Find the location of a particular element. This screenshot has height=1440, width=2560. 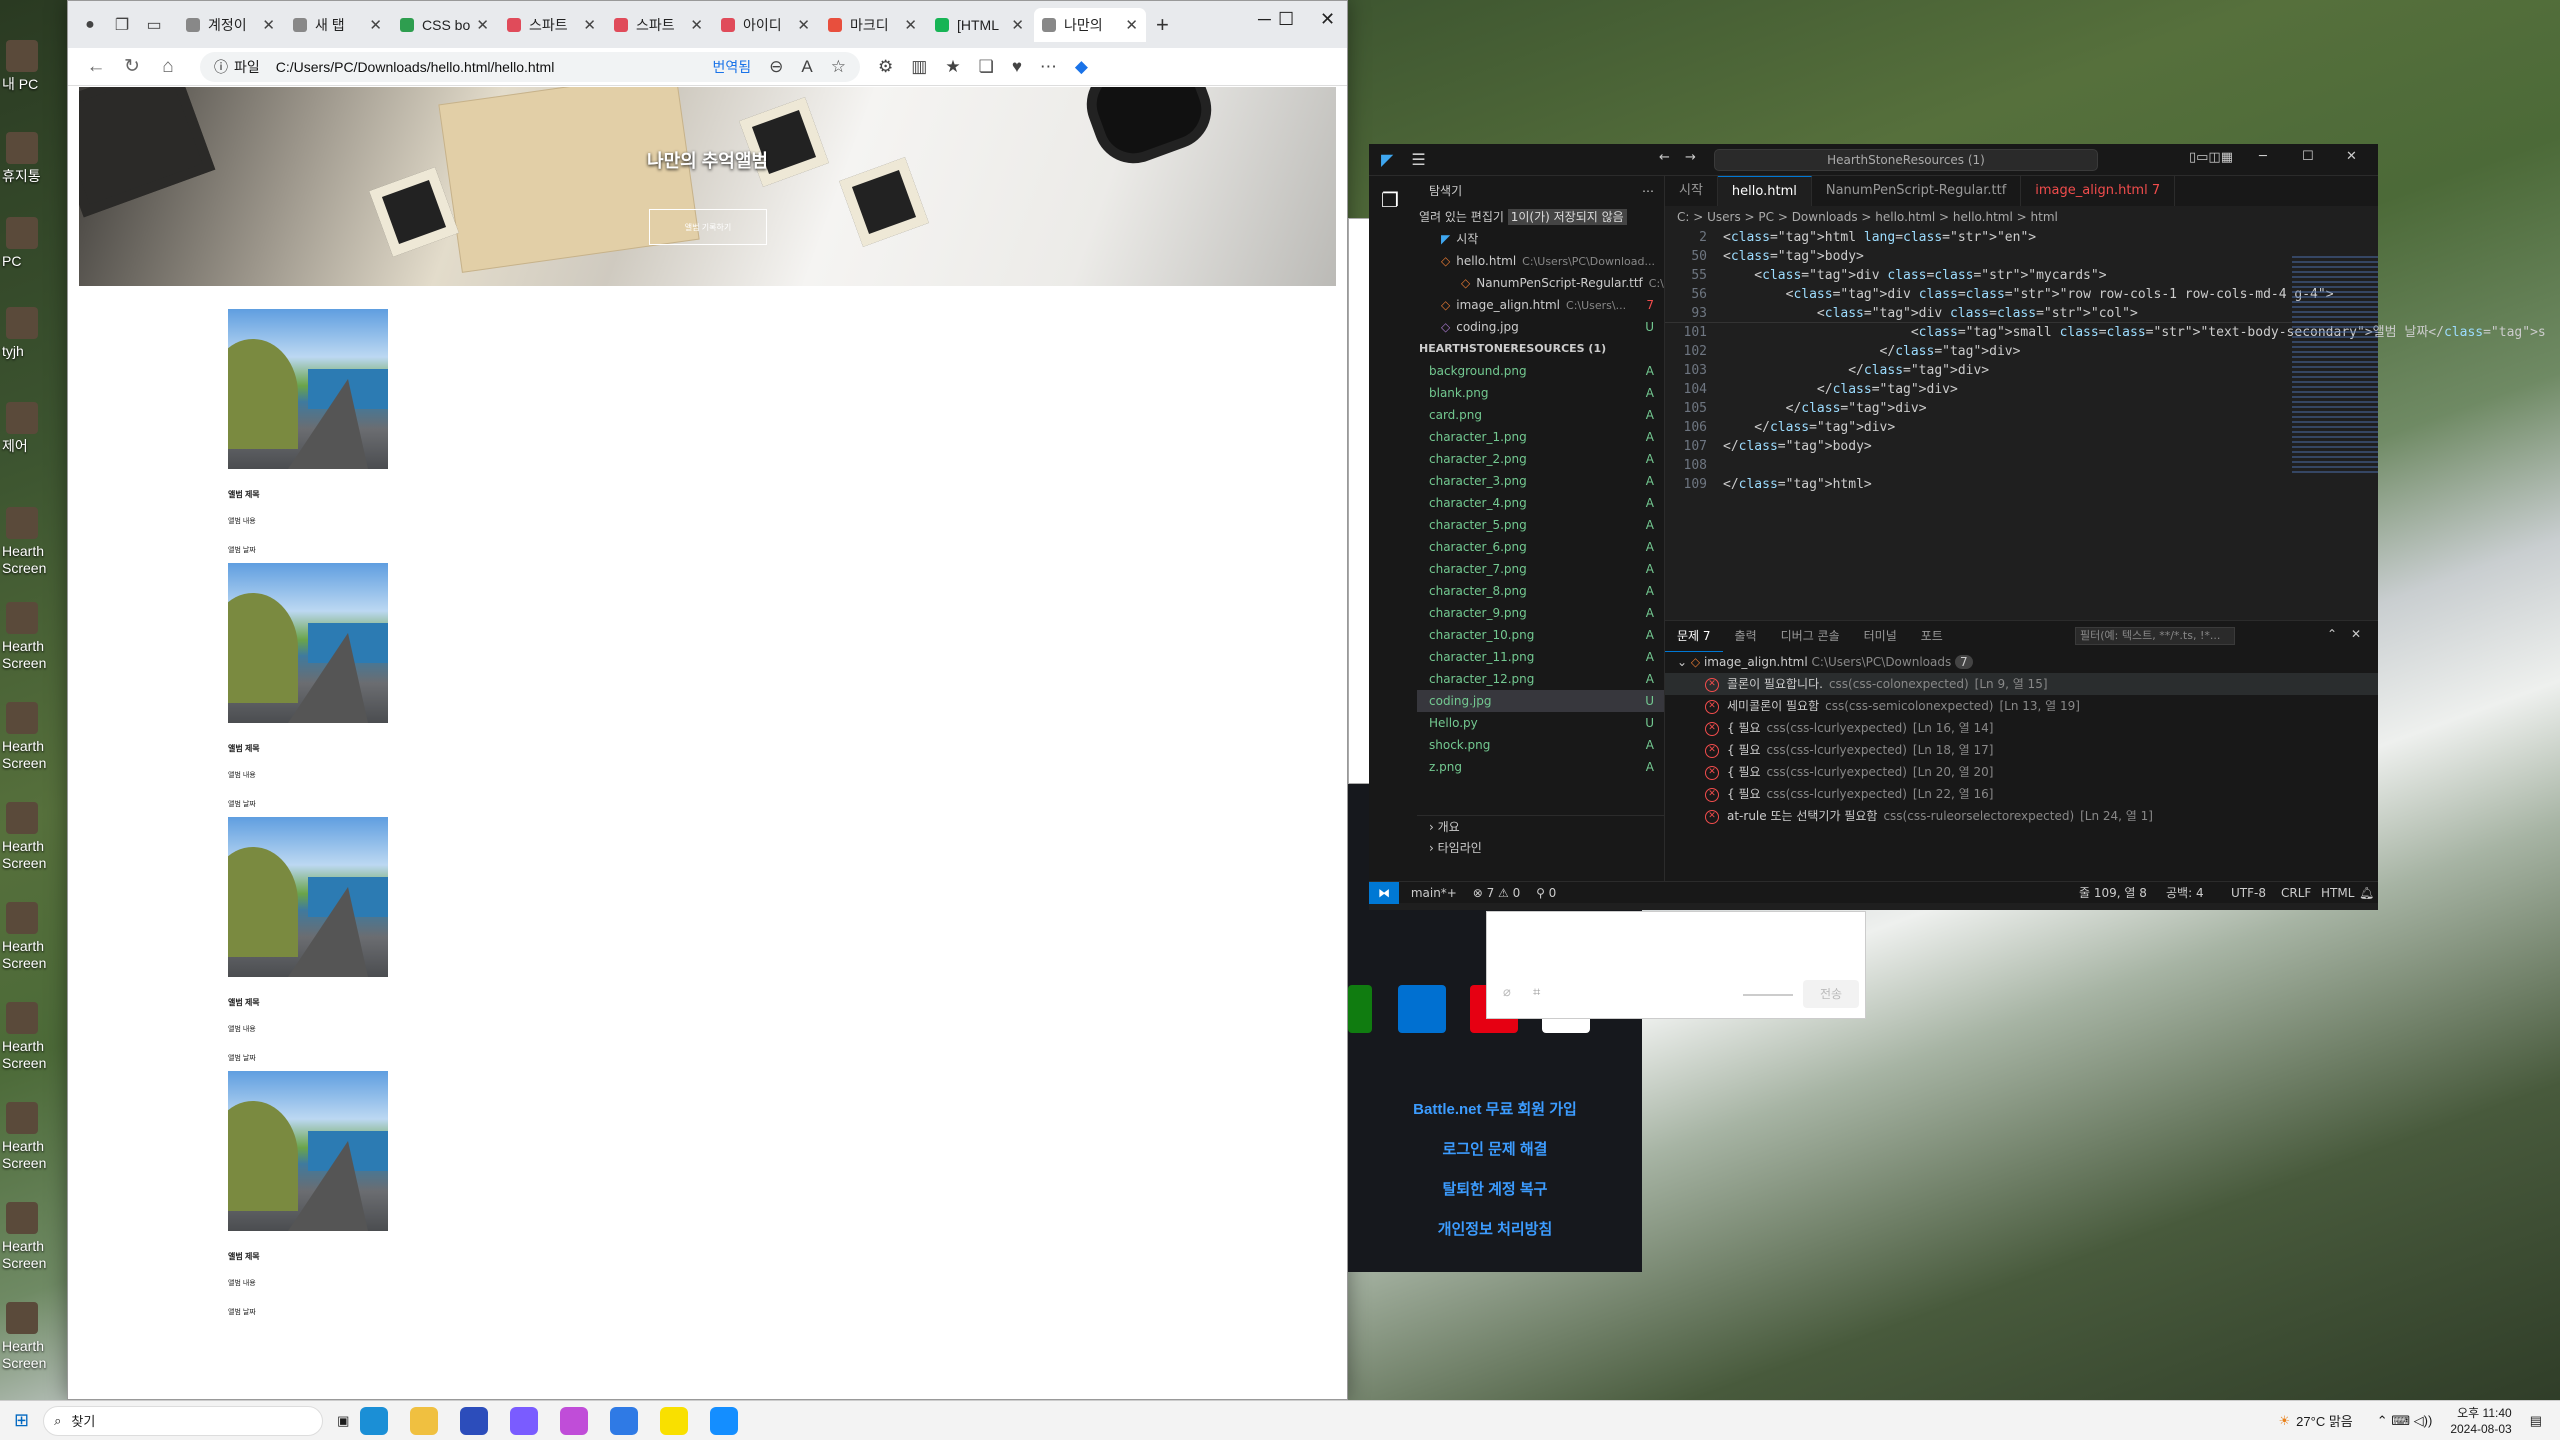

code-line: 102 </class="tag">div> is located at coordinates (2021, 351).